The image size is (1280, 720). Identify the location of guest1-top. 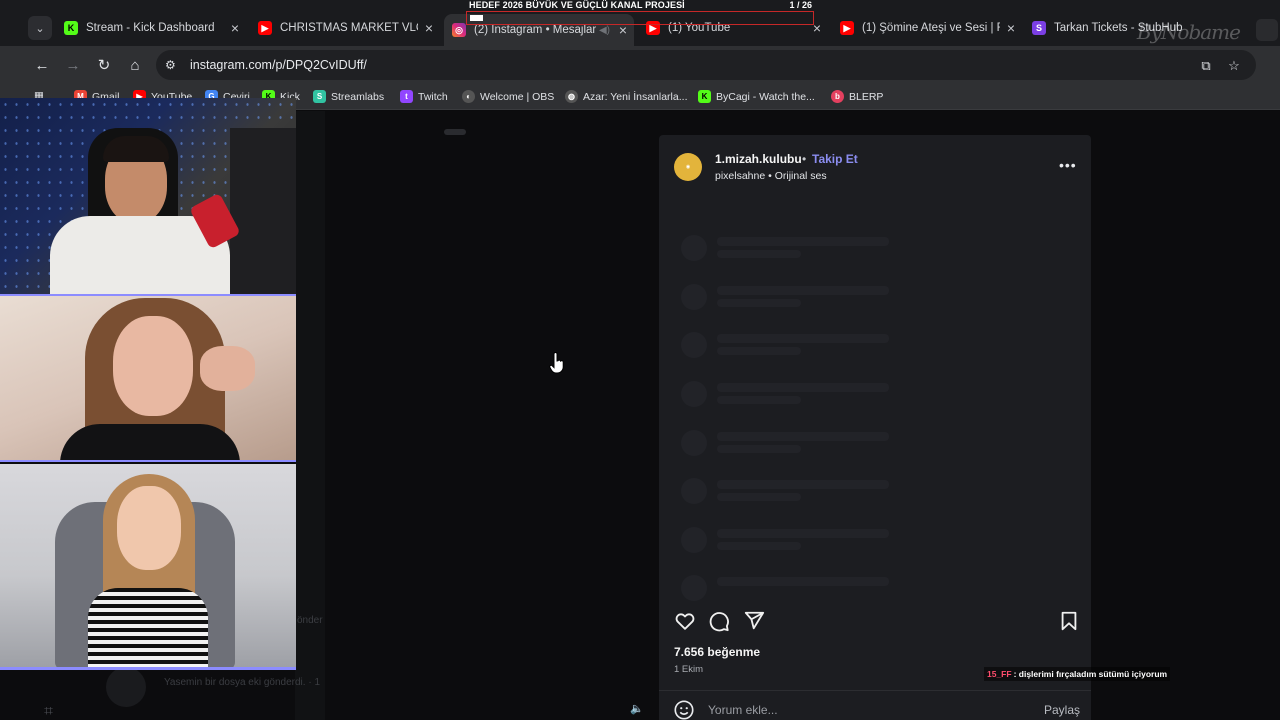
(150, 442).